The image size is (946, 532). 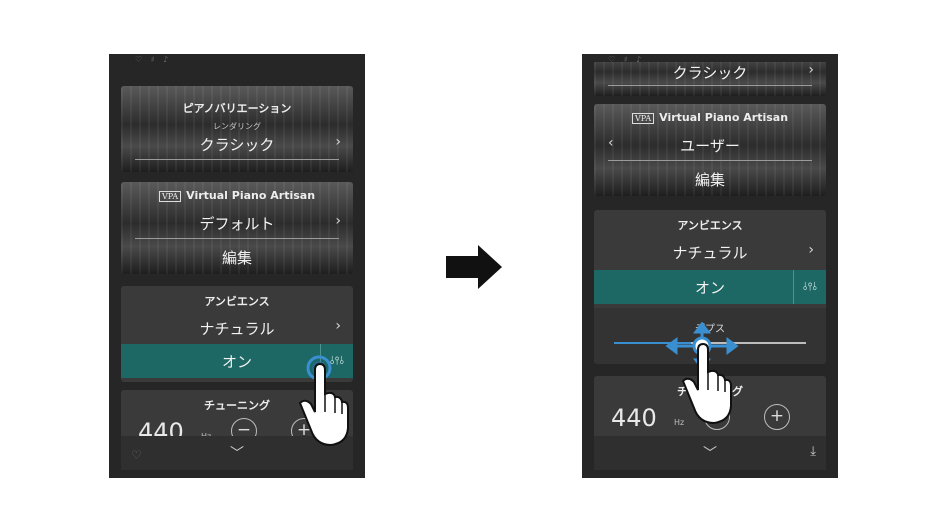 I want to click on vpa-card: VPA Virtual Piano Artisan デフォルト › 編集, so click(x=237, y=228).